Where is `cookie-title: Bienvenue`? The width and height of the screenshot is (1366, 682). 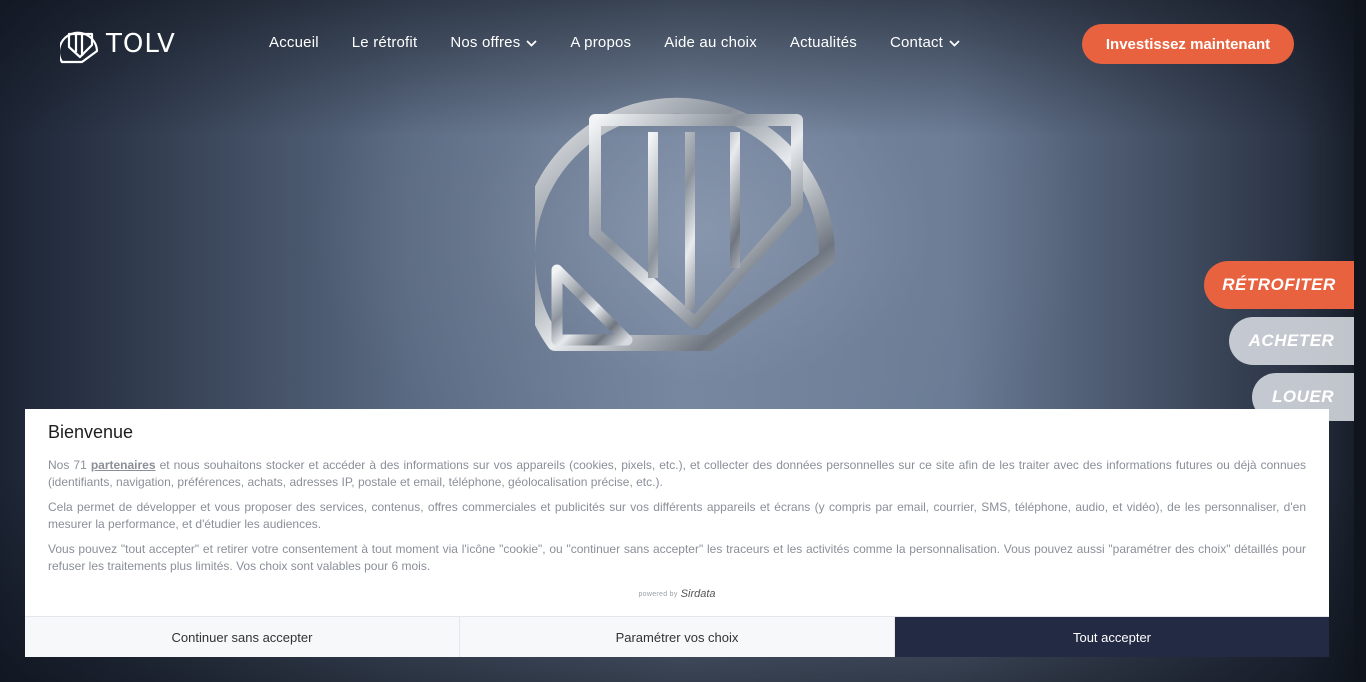
cookie-title: Bienvenue is located at coordinates (91, 432).